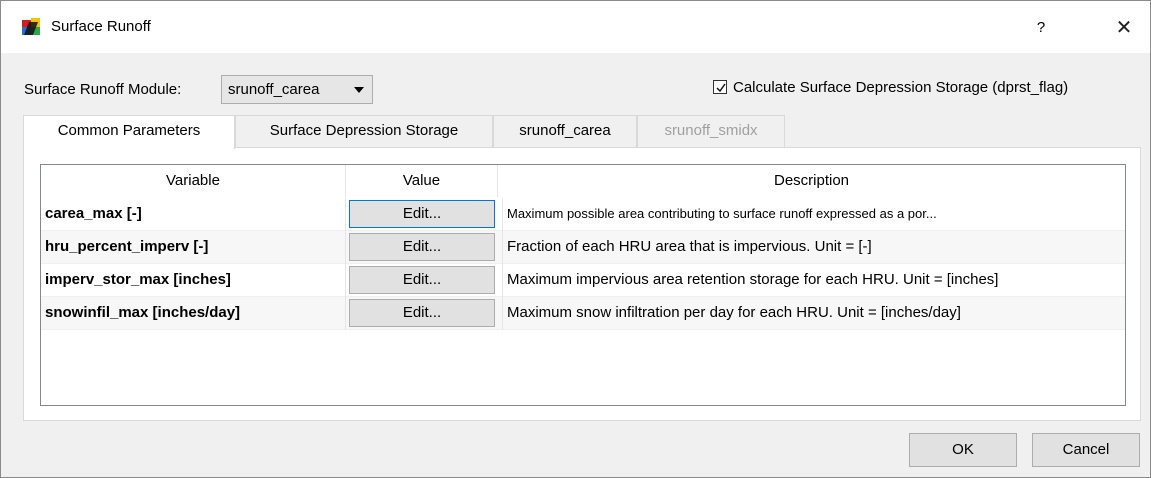  Describe the element at coordinates (364, 131) in the screenshot. I see `tab-surface-depression-storage: Surface Depression Storage` at that location.